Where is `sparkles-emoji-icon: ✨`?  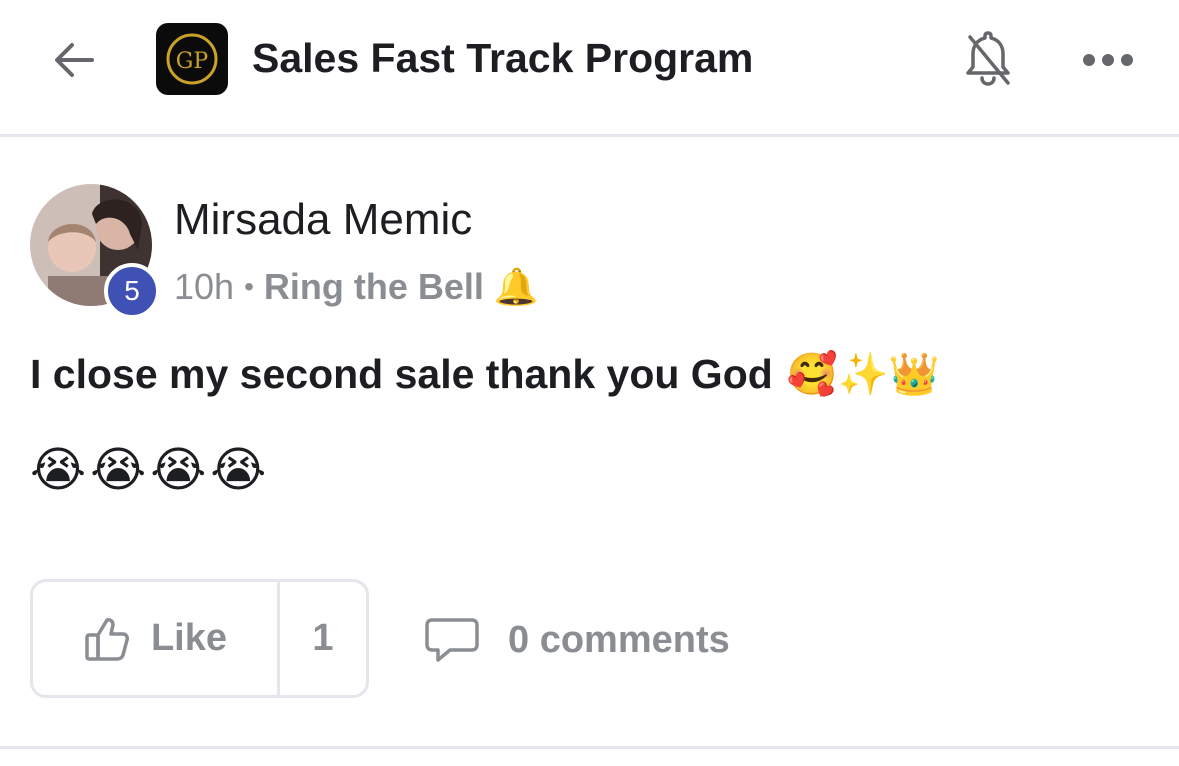 sparkles-emoji-icon: ✨ is located at coordinates (863, 374).